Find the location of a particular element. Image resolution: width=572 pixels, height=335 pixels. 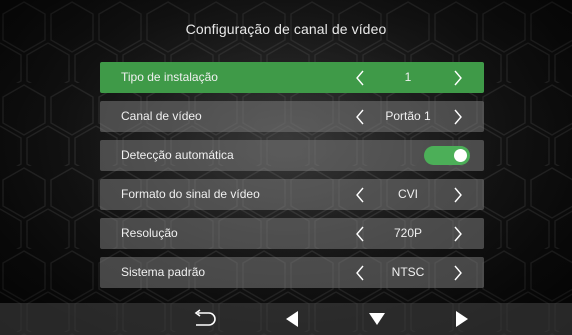

setting-row-auto-detection: Detecção automática is located at coordinates (292, 155).